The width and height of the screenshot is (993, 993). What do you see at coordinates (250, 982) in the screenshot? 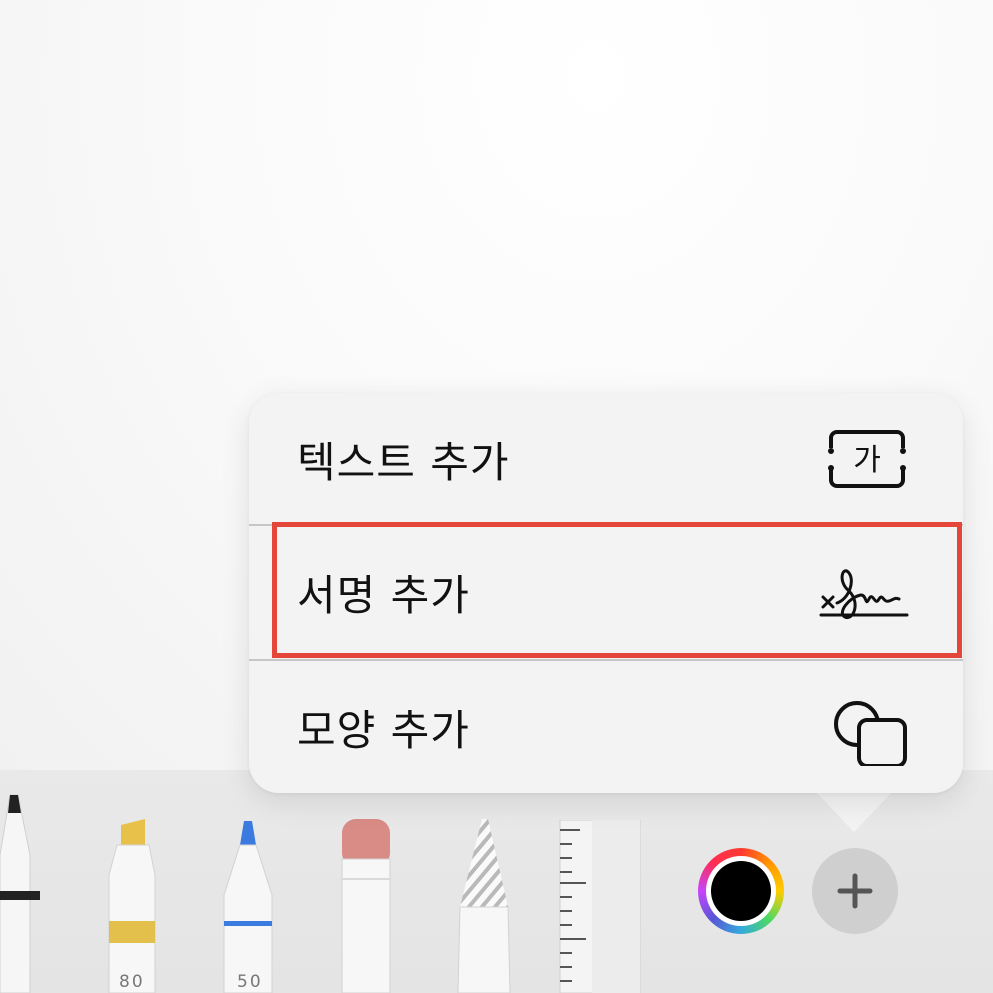
I see `pen-size-label: 50` at bounding box center [250, 982].